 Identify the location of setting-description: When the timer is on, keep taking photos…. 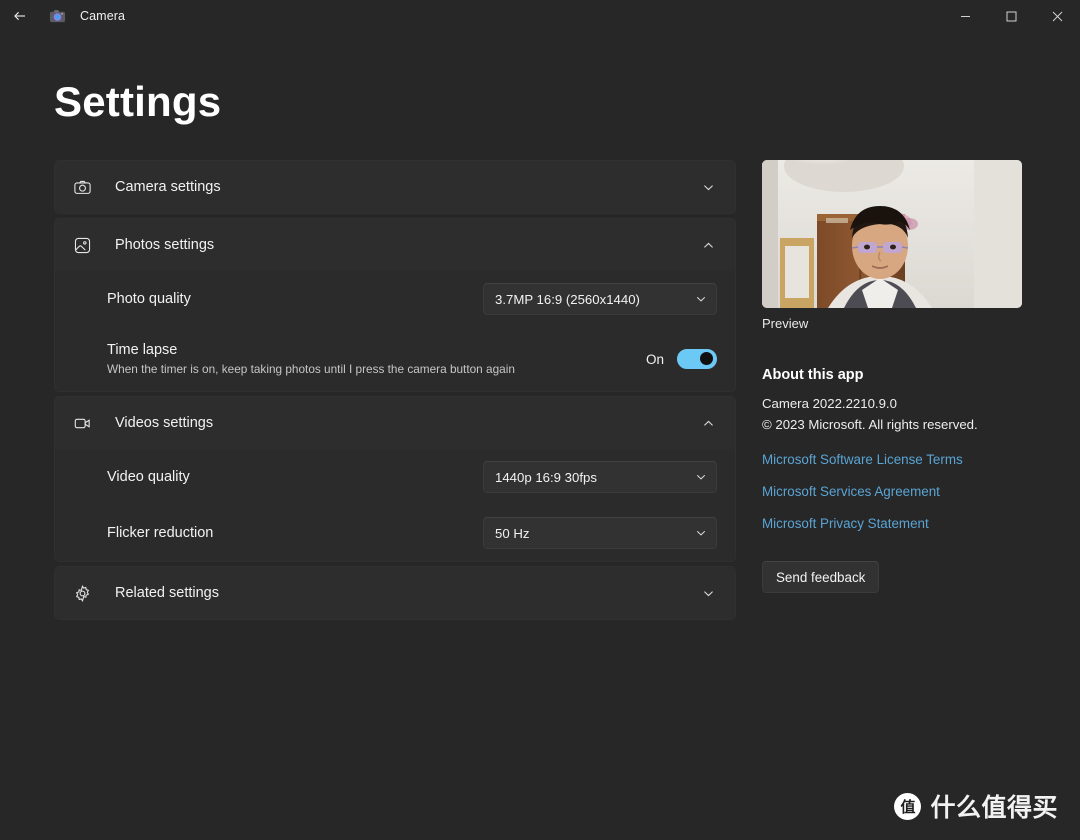
(311, 369).